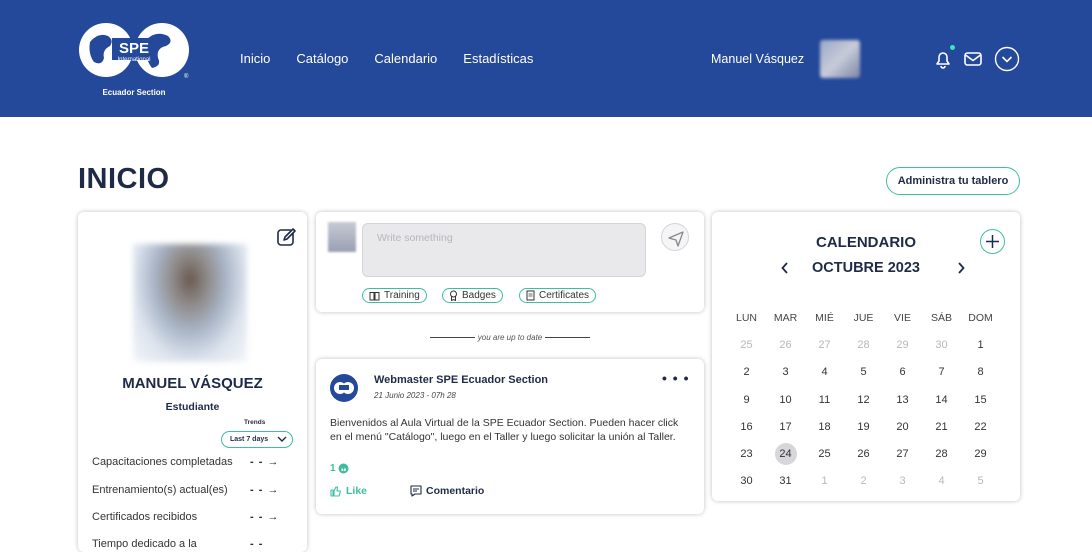 The width and height of the screenshot is (1092, 552). What do you see at coordinates (461, 380) in the screenshot?
I see `post-author: Webmaster SPE Ecuador Section` at bounding box center [461, 380].